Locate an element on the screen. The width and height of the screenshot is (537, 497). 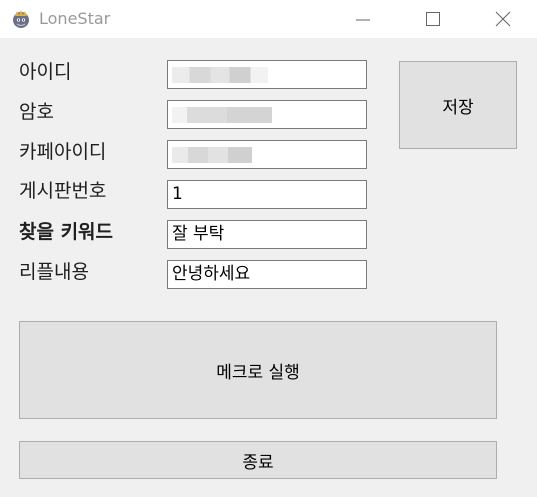
title-bar: LoneStar is located at coordinates (268, 19).